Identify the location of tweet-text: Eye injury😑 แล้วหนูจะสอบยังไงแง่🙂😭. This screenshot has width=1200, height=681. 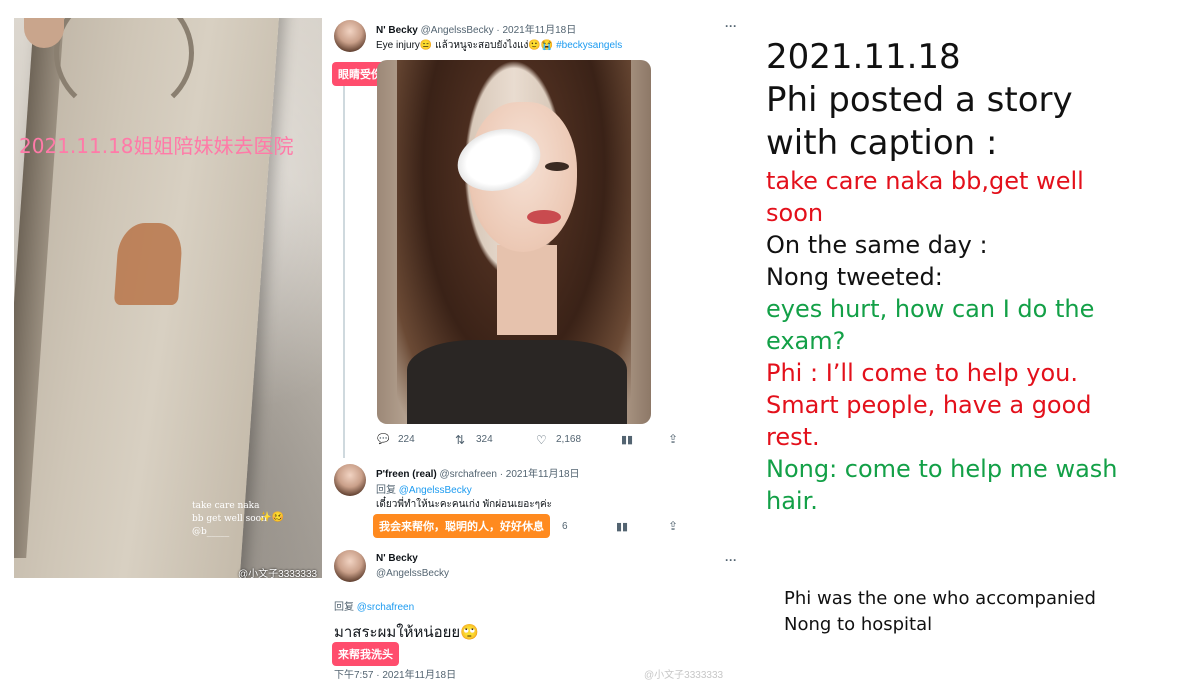
(465, 45).